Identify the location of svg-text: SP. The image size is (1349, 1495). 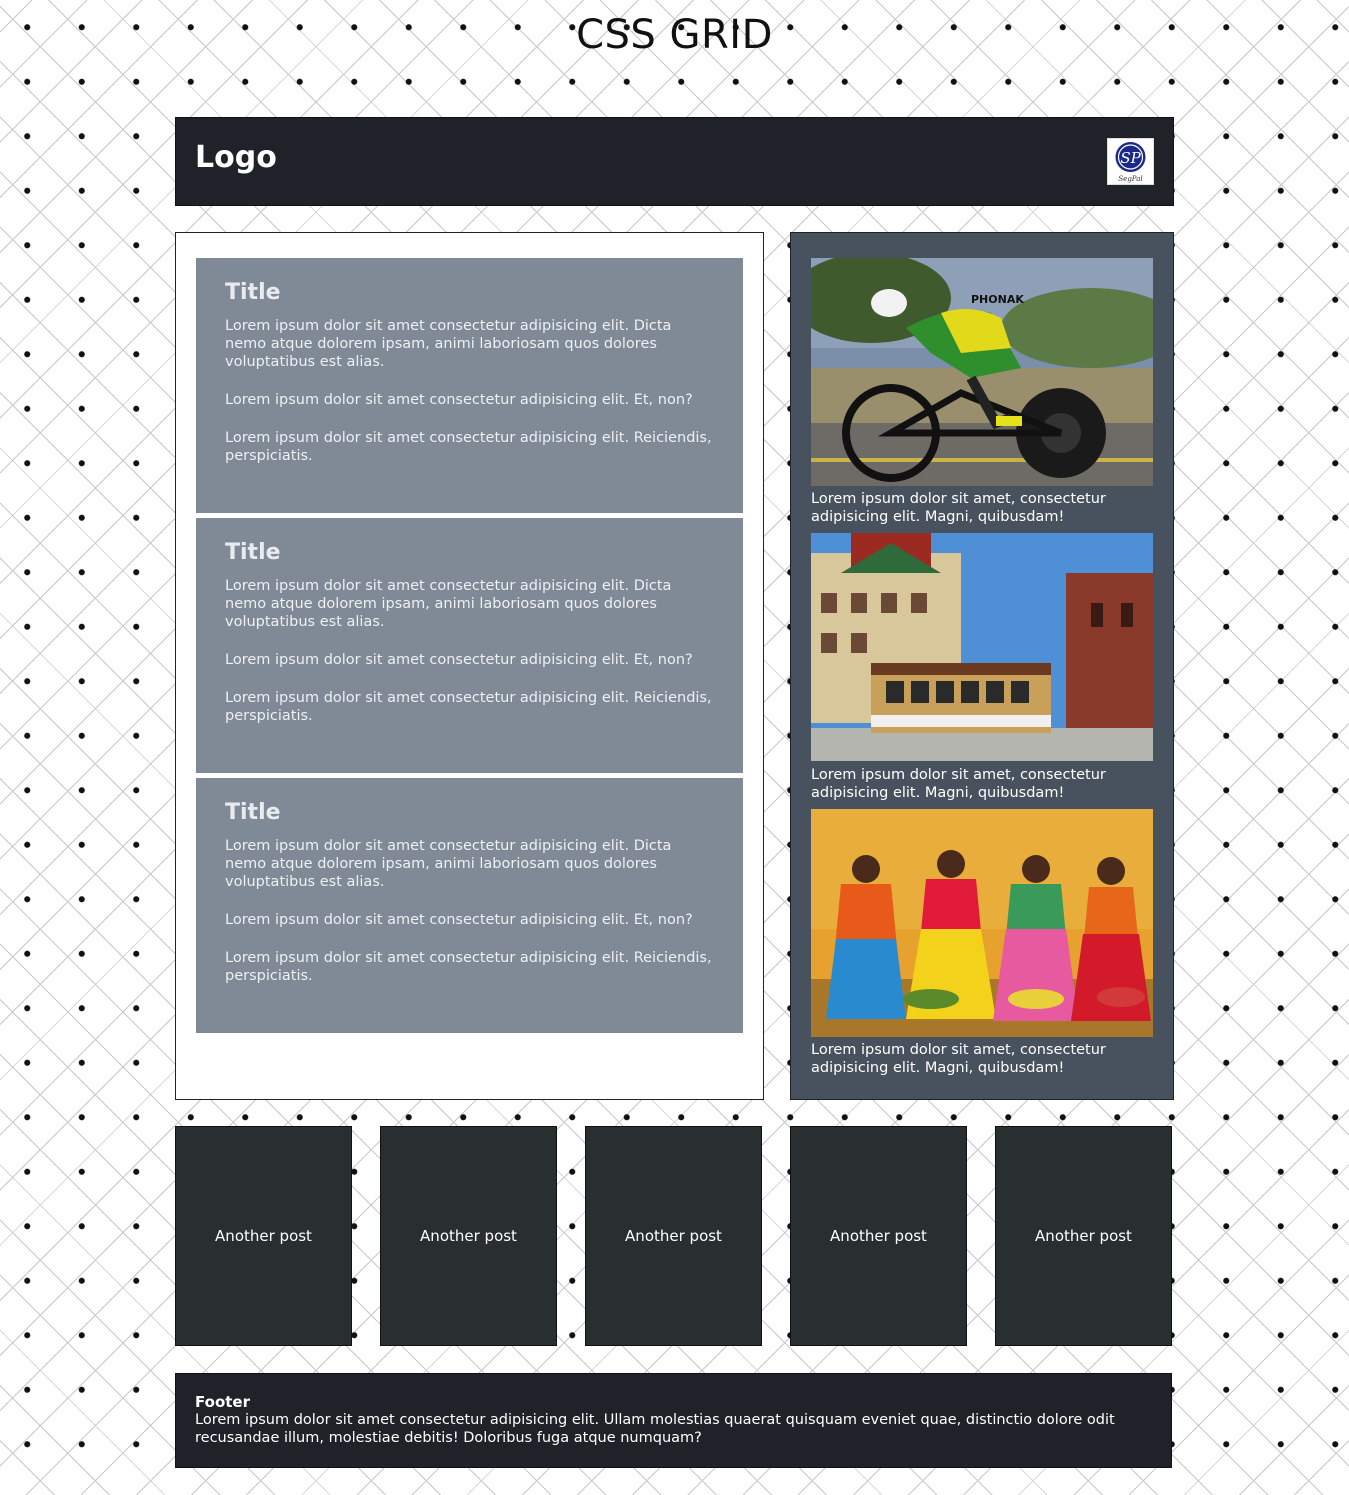
(1130, 158).